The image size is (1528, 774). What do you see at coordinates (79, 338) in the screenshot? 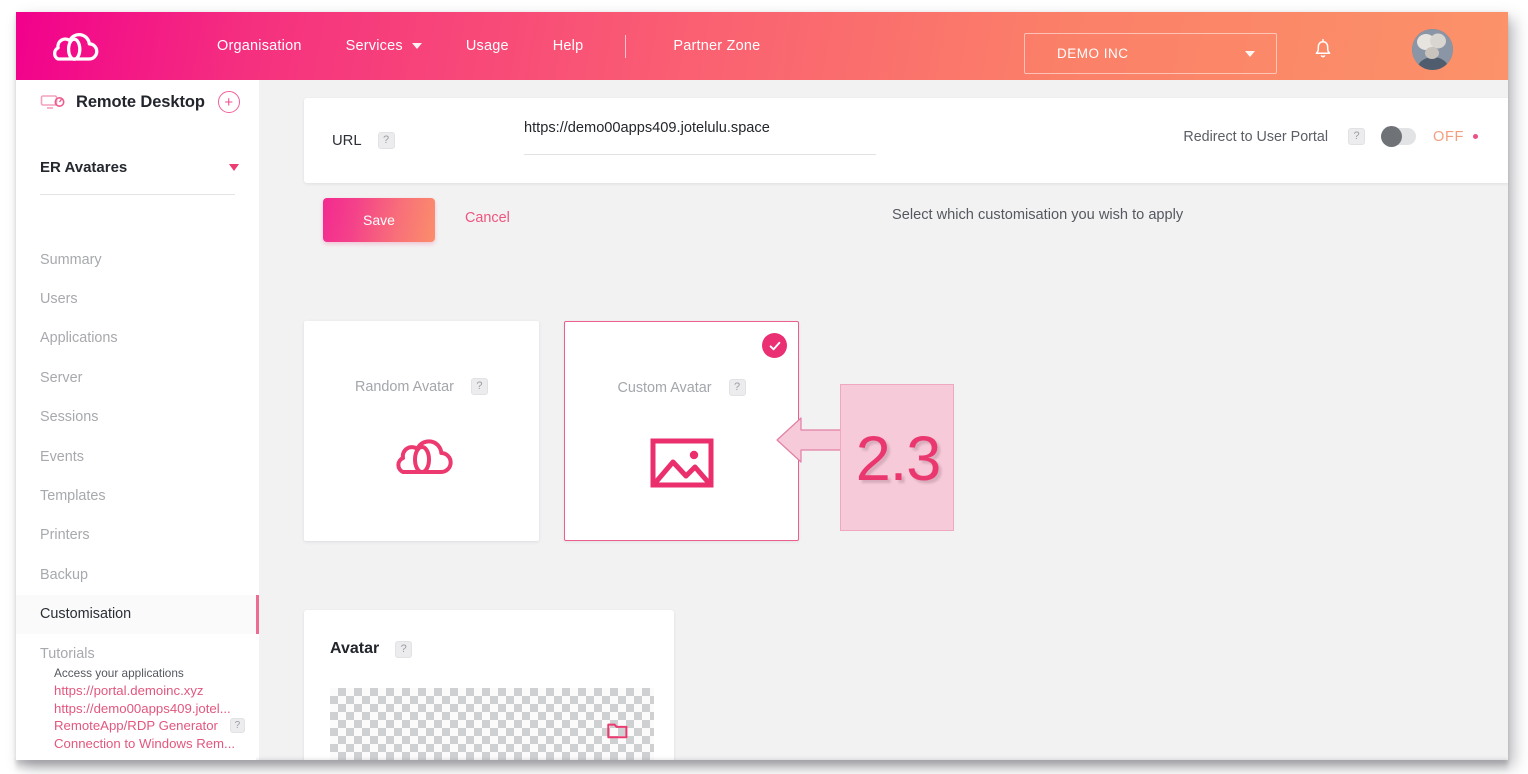
I see `sidebar-item-label: Applications` at bounding box center [79, 338].